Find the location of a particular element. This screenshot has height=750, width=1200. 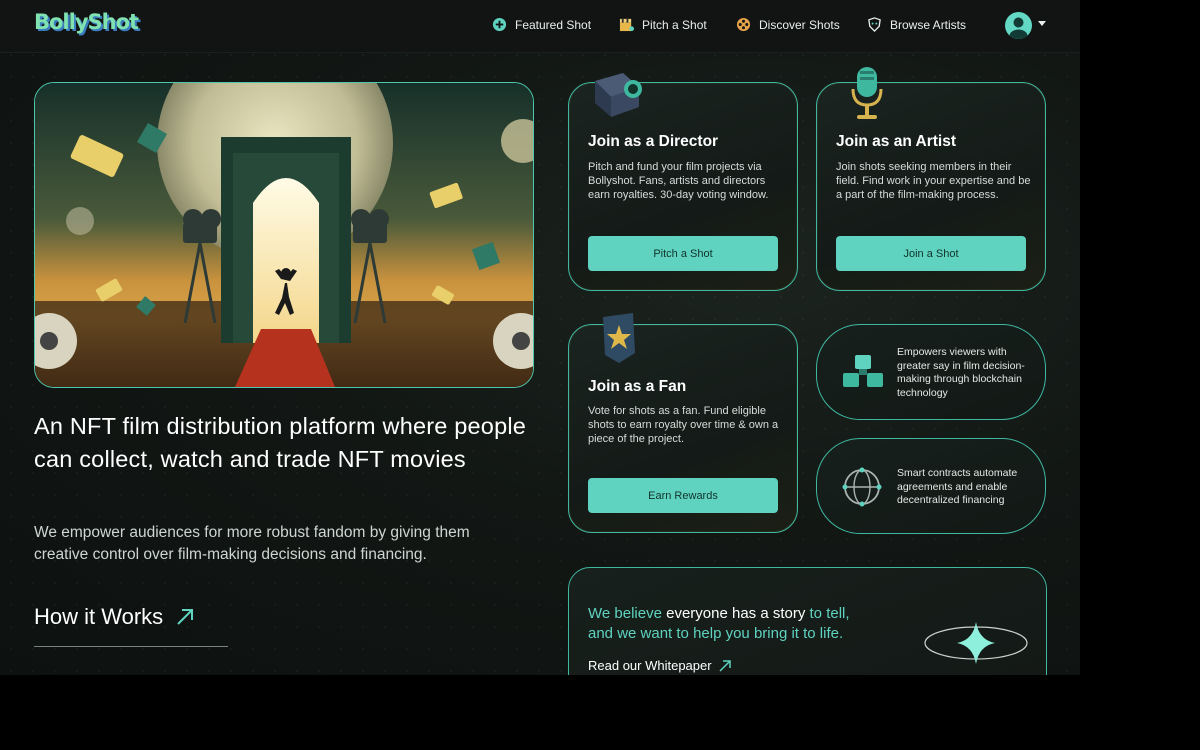

card-title: Join as an Artist is located at coordinates (896, 141).